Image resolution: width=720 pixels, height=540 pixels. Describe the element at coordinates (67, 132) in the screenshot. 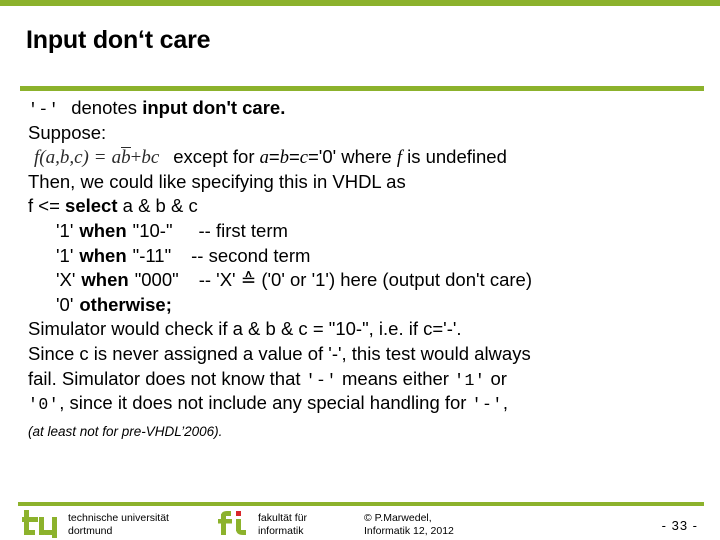

I see `body-line-suppose: Suppose:` at that location.